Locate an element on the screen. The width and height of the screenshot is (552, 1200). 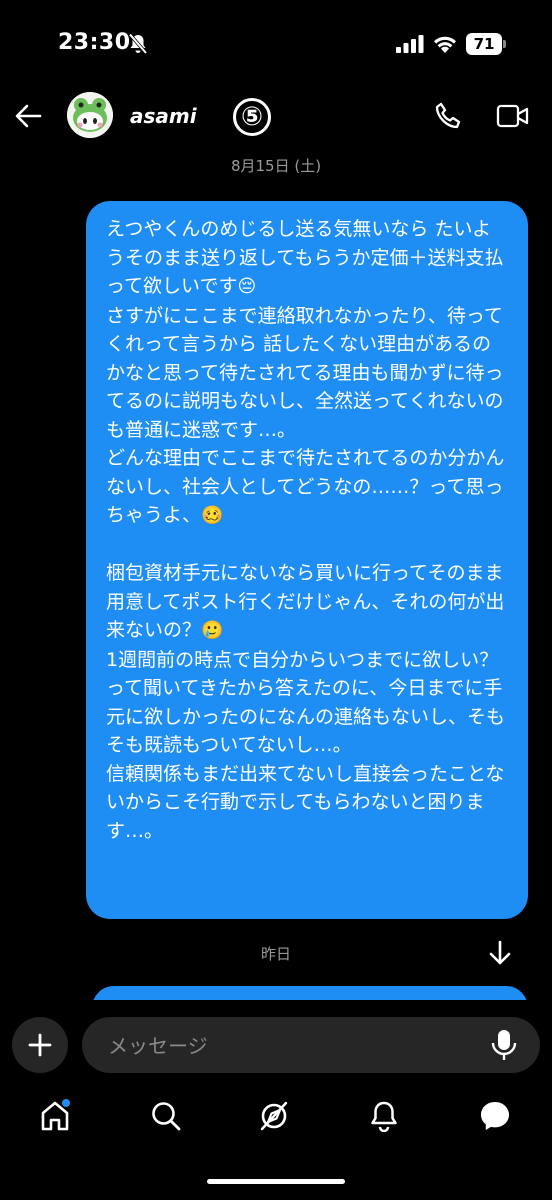
signal-icon is located at coordinates (410, 44).